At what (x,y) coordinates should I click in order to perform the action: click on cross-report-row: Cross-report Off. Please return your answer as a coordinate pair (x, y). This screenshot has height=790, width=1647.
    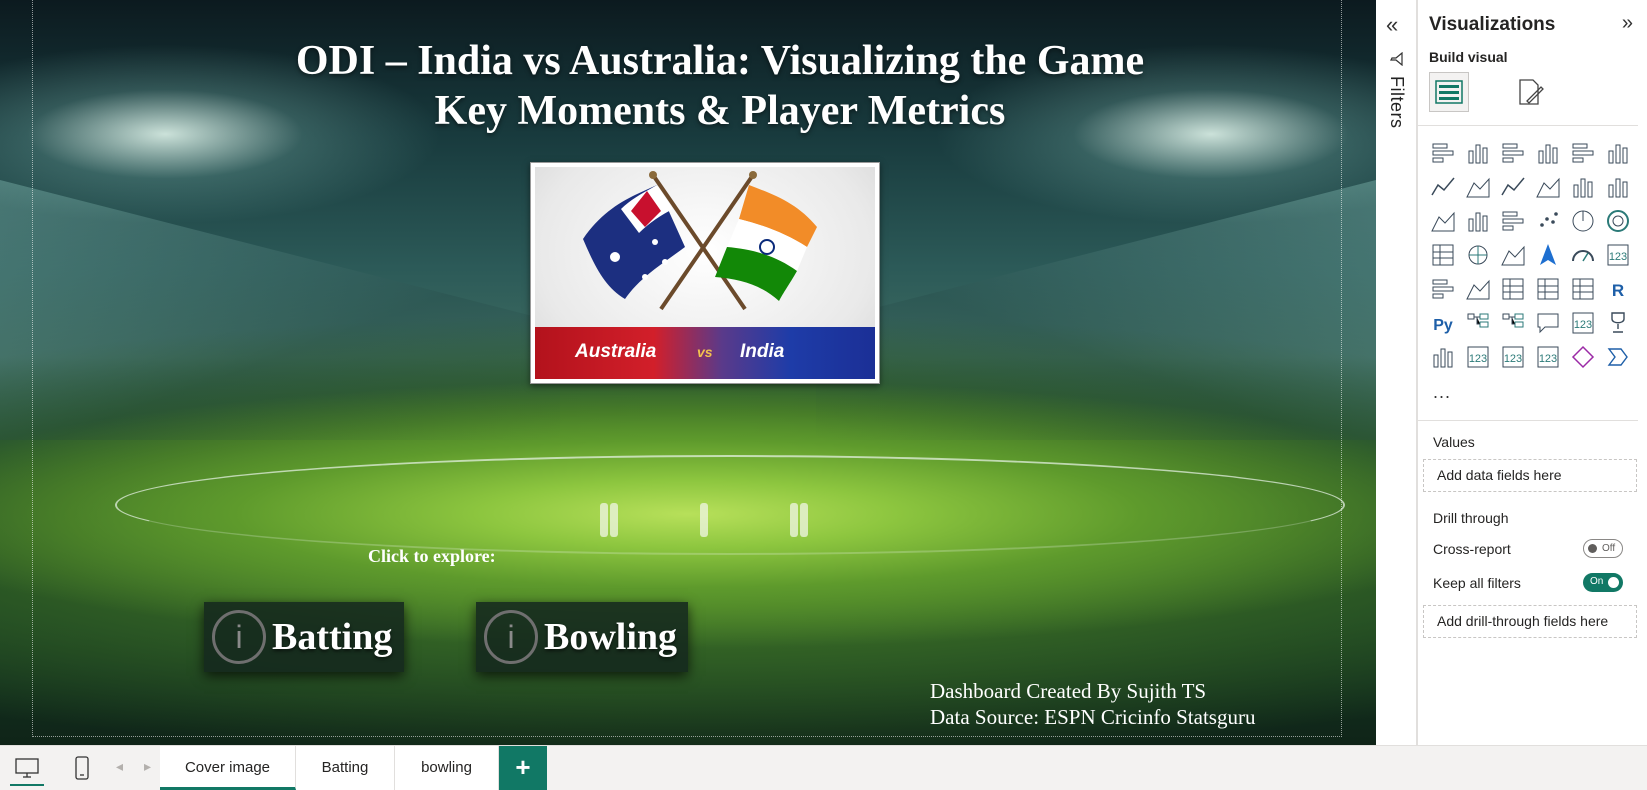
    Looking at the image, I should click on (1533, 548).